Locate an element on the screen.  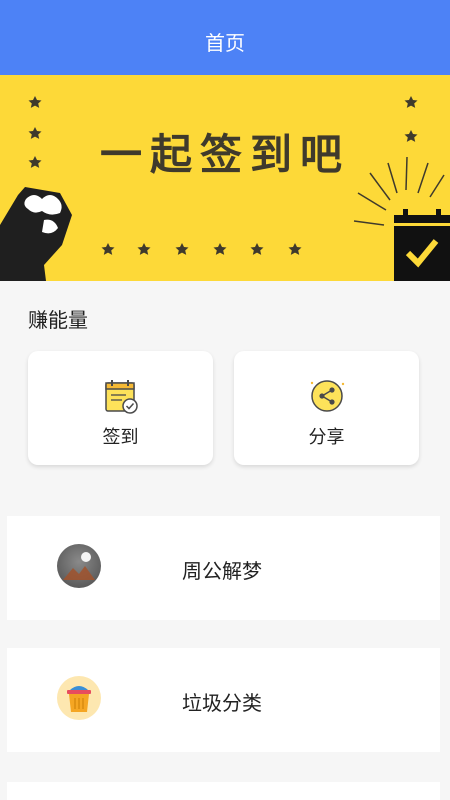
raised-fist-icon is located at coordinates (36, 234).